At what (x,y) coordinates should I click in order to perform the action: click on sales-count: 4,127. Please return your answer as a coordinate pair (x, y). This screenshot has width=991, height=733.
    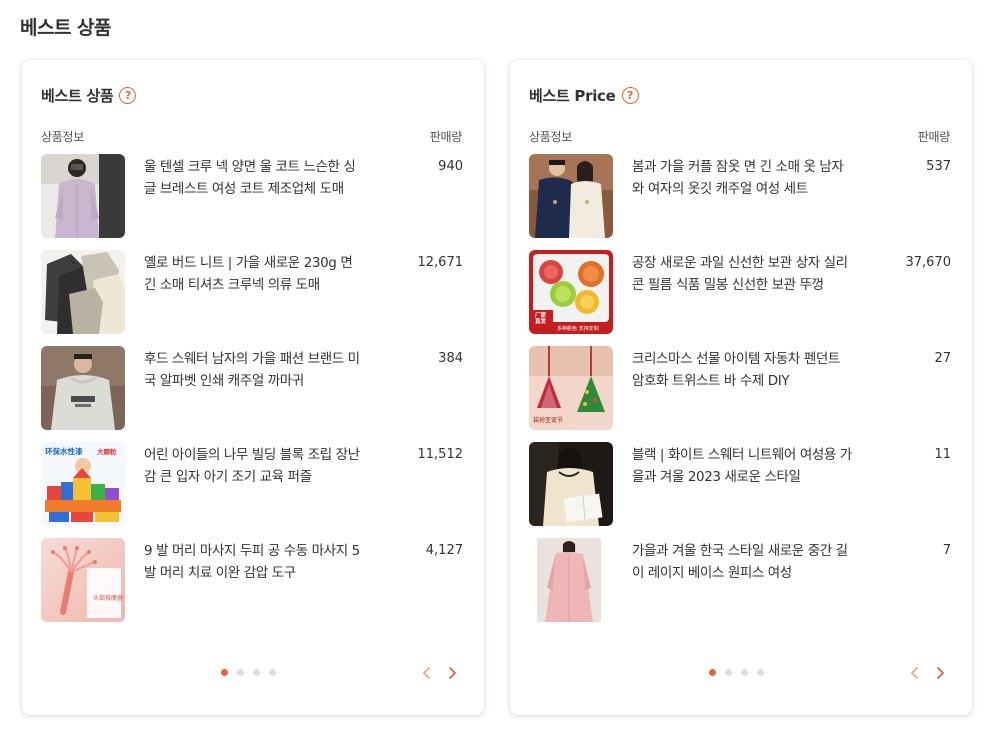
    Looking at the image, I should click on (444, 550).